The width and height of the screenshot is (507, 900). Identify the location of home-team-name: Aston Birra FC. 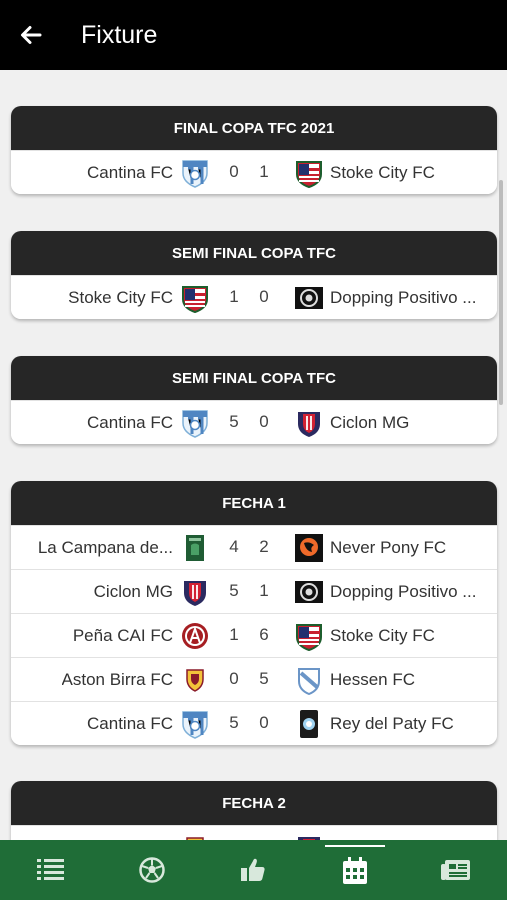
(117, 679).